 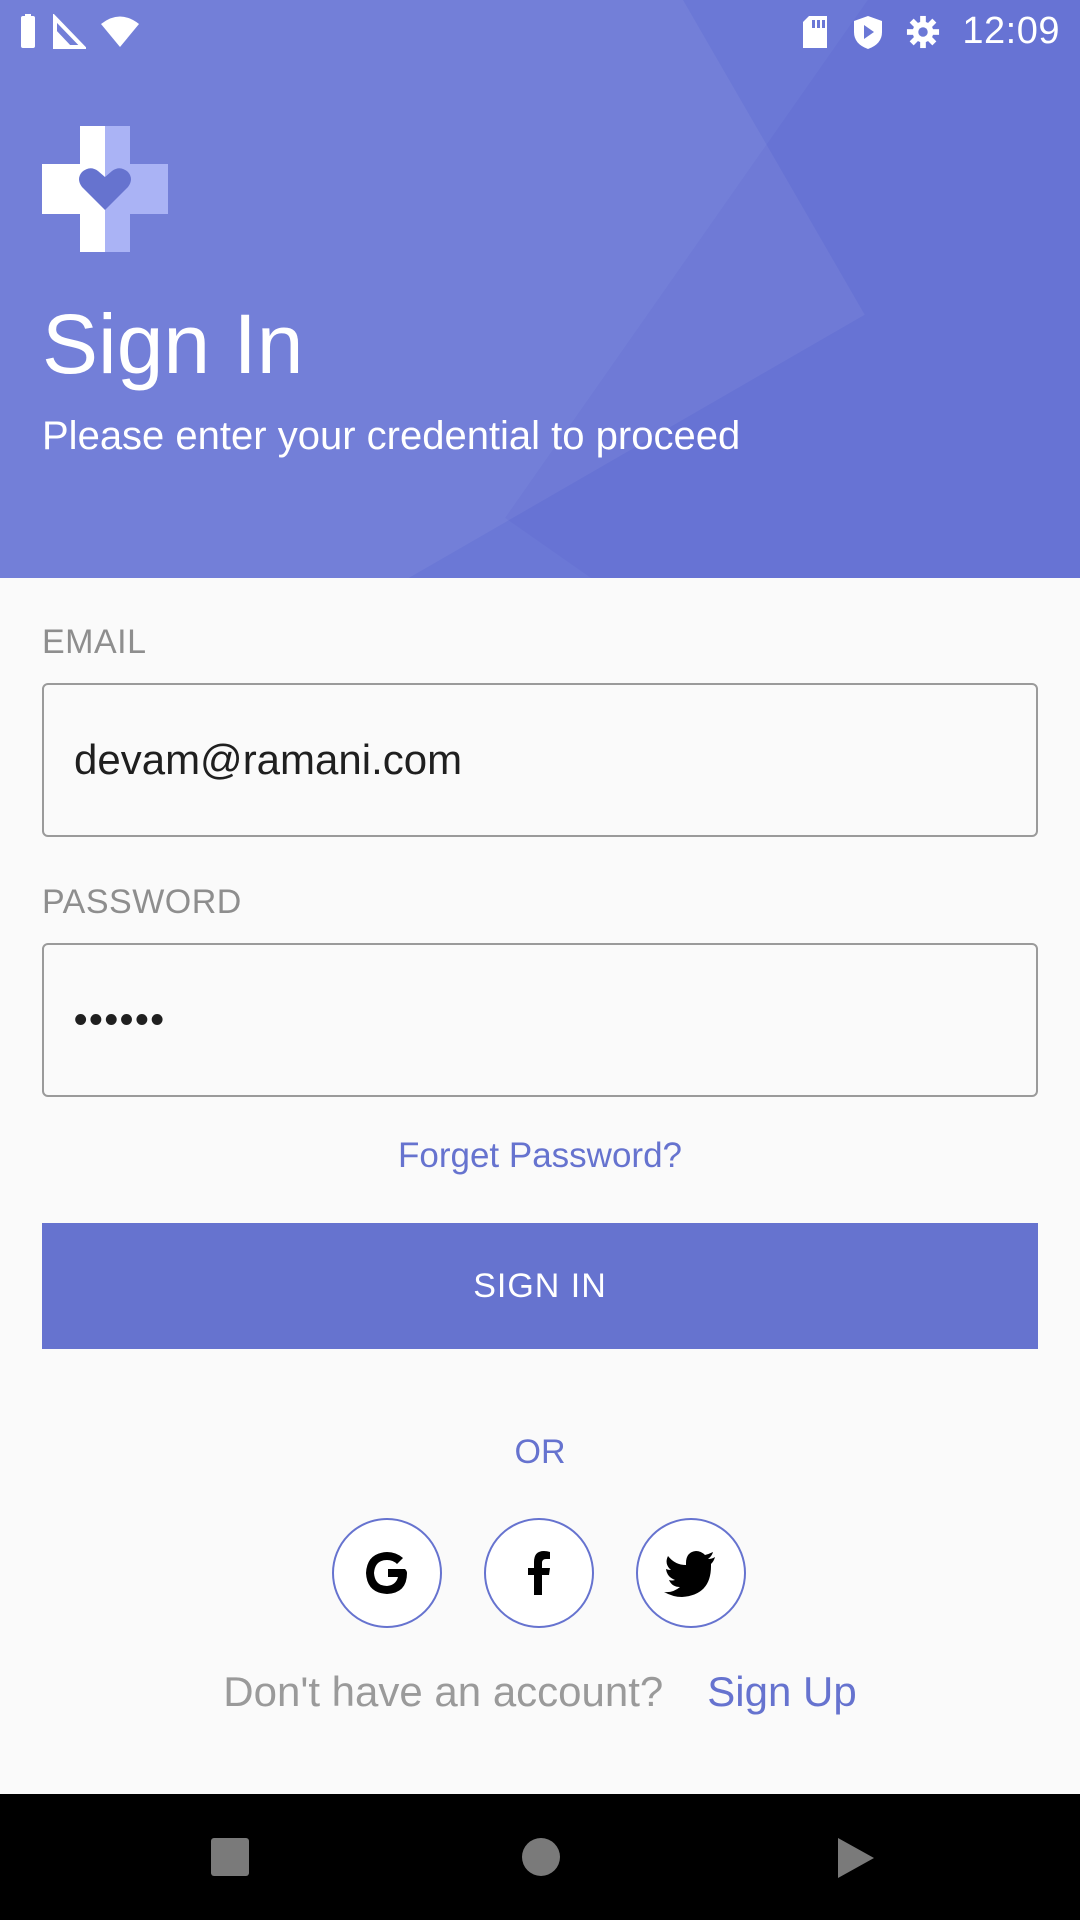 I want to click on twitter-login-button, so click(x=691, y=1573).